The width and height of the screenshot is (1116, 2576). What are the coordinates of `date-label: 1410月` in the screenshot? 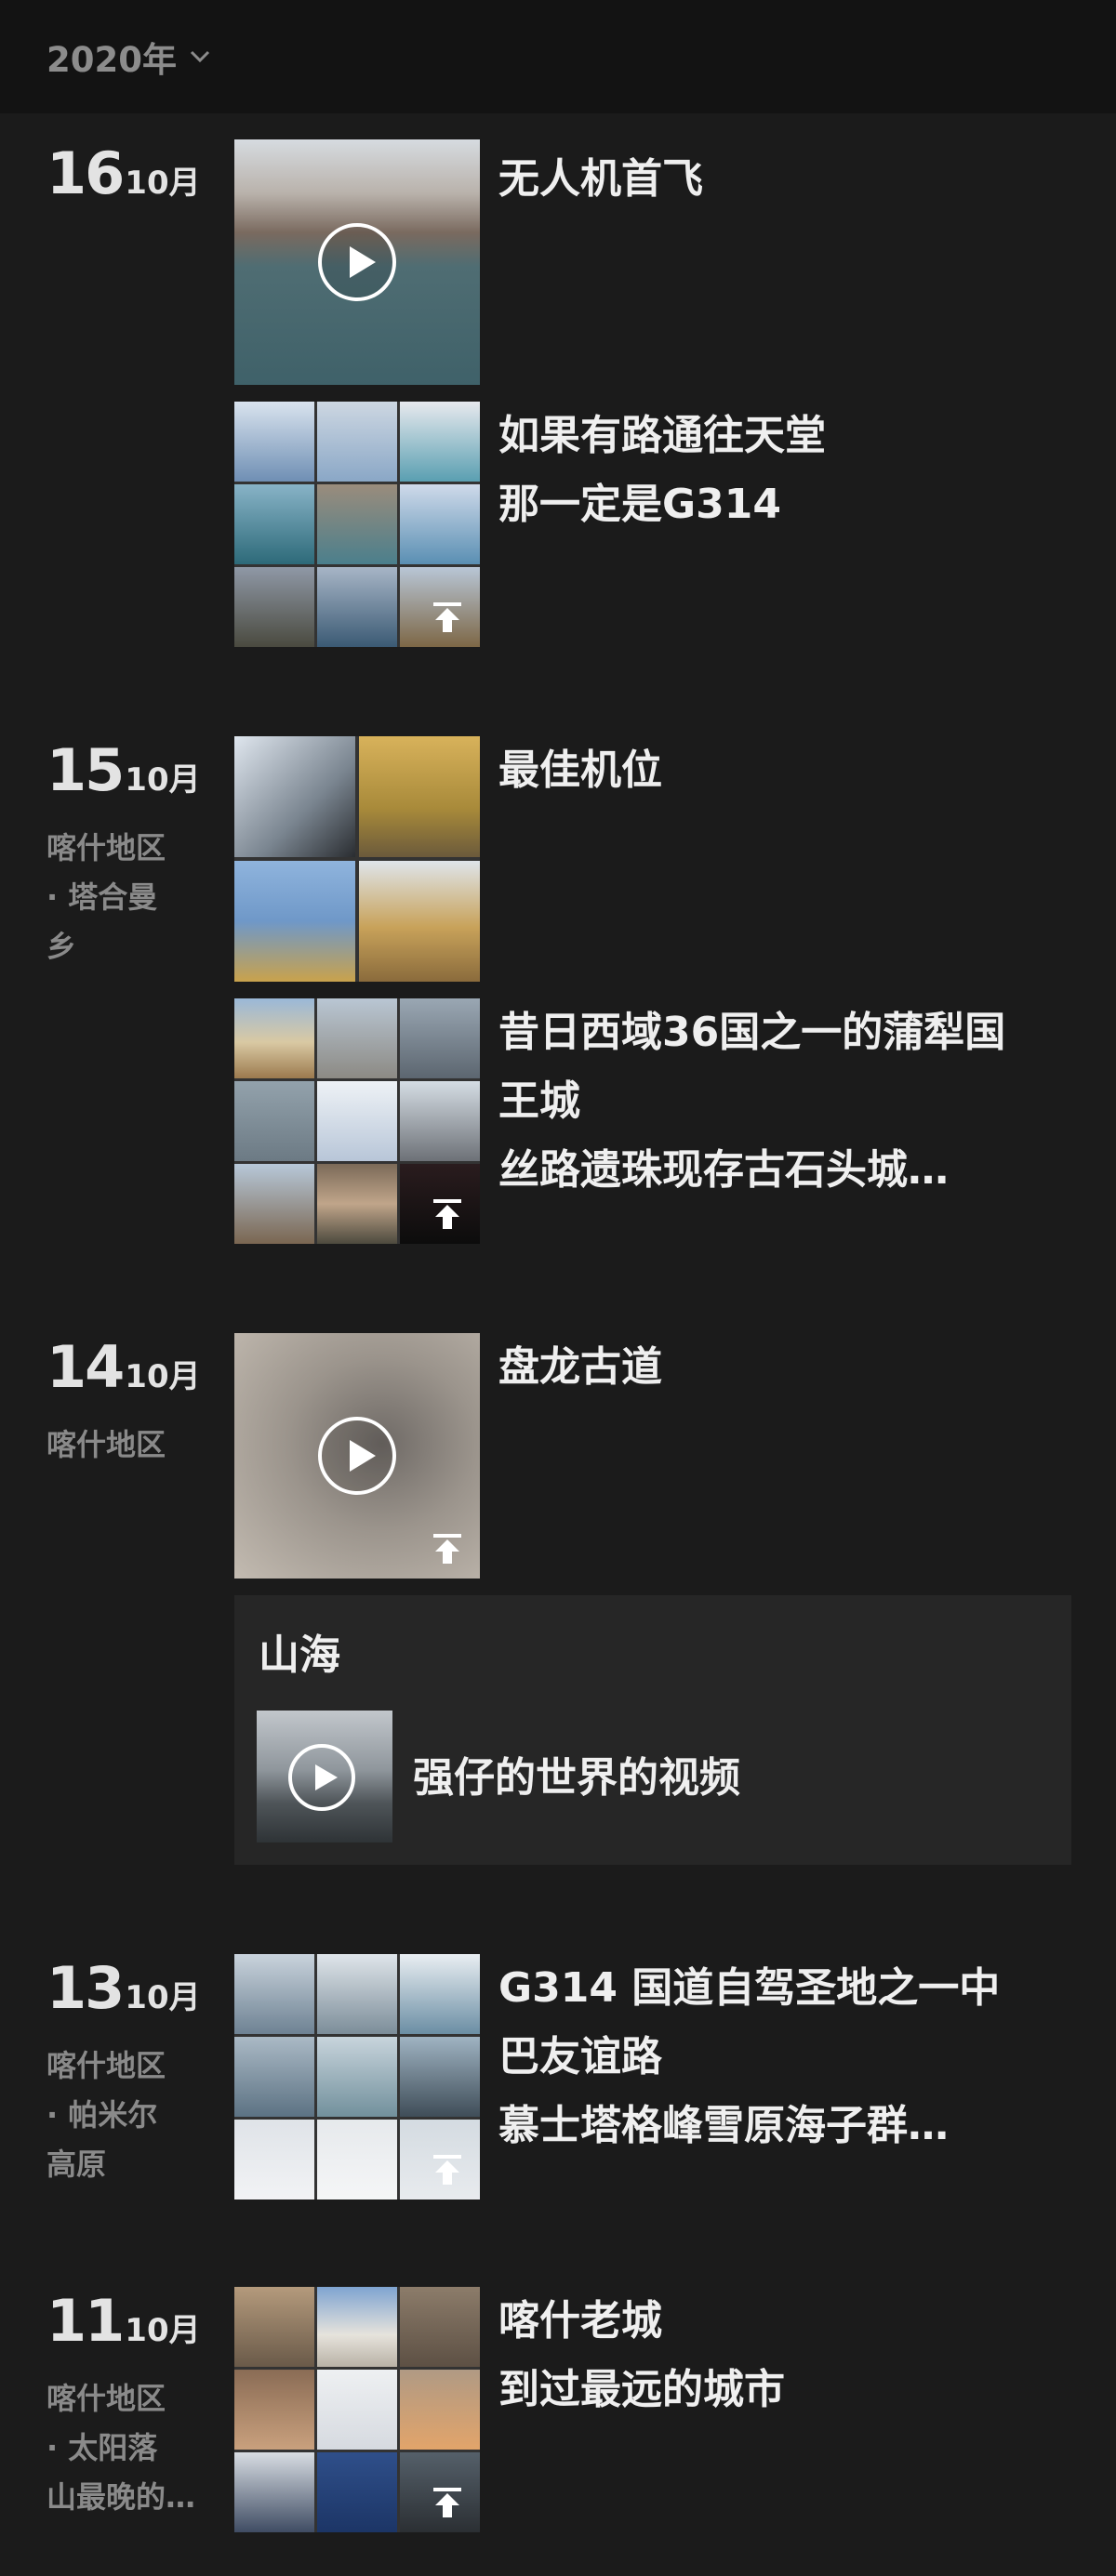 It's located at (123, 1367).